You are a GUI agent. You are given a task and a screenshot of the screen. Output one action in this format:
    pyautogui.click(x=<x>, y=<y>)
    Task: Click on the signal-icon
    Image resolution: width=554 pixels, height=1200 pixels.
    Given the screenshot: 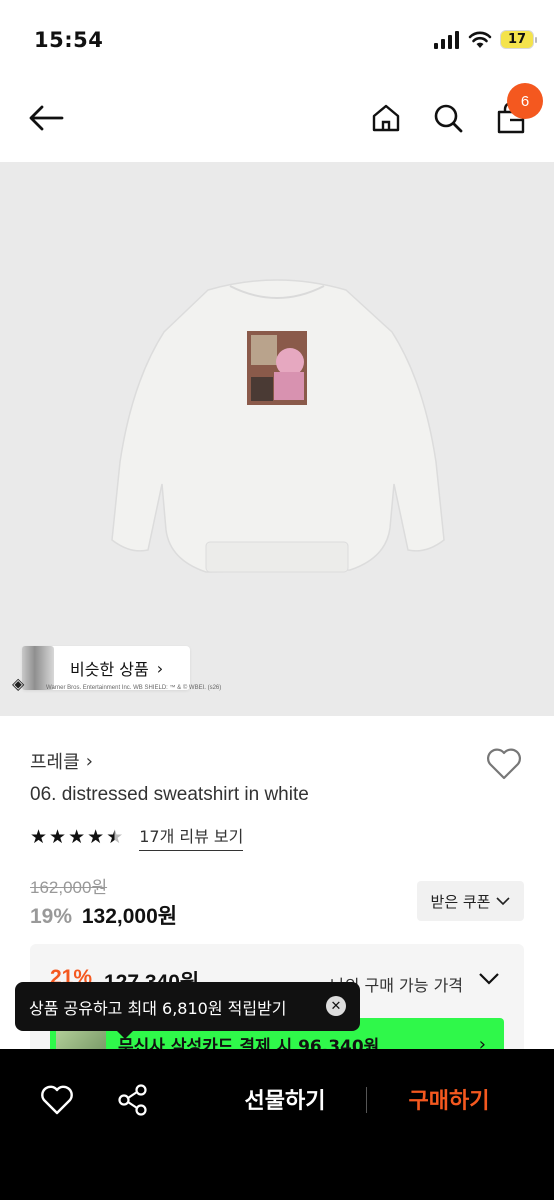 What is the action you would take?
    pyautogui.click(x=446, y=39)
    